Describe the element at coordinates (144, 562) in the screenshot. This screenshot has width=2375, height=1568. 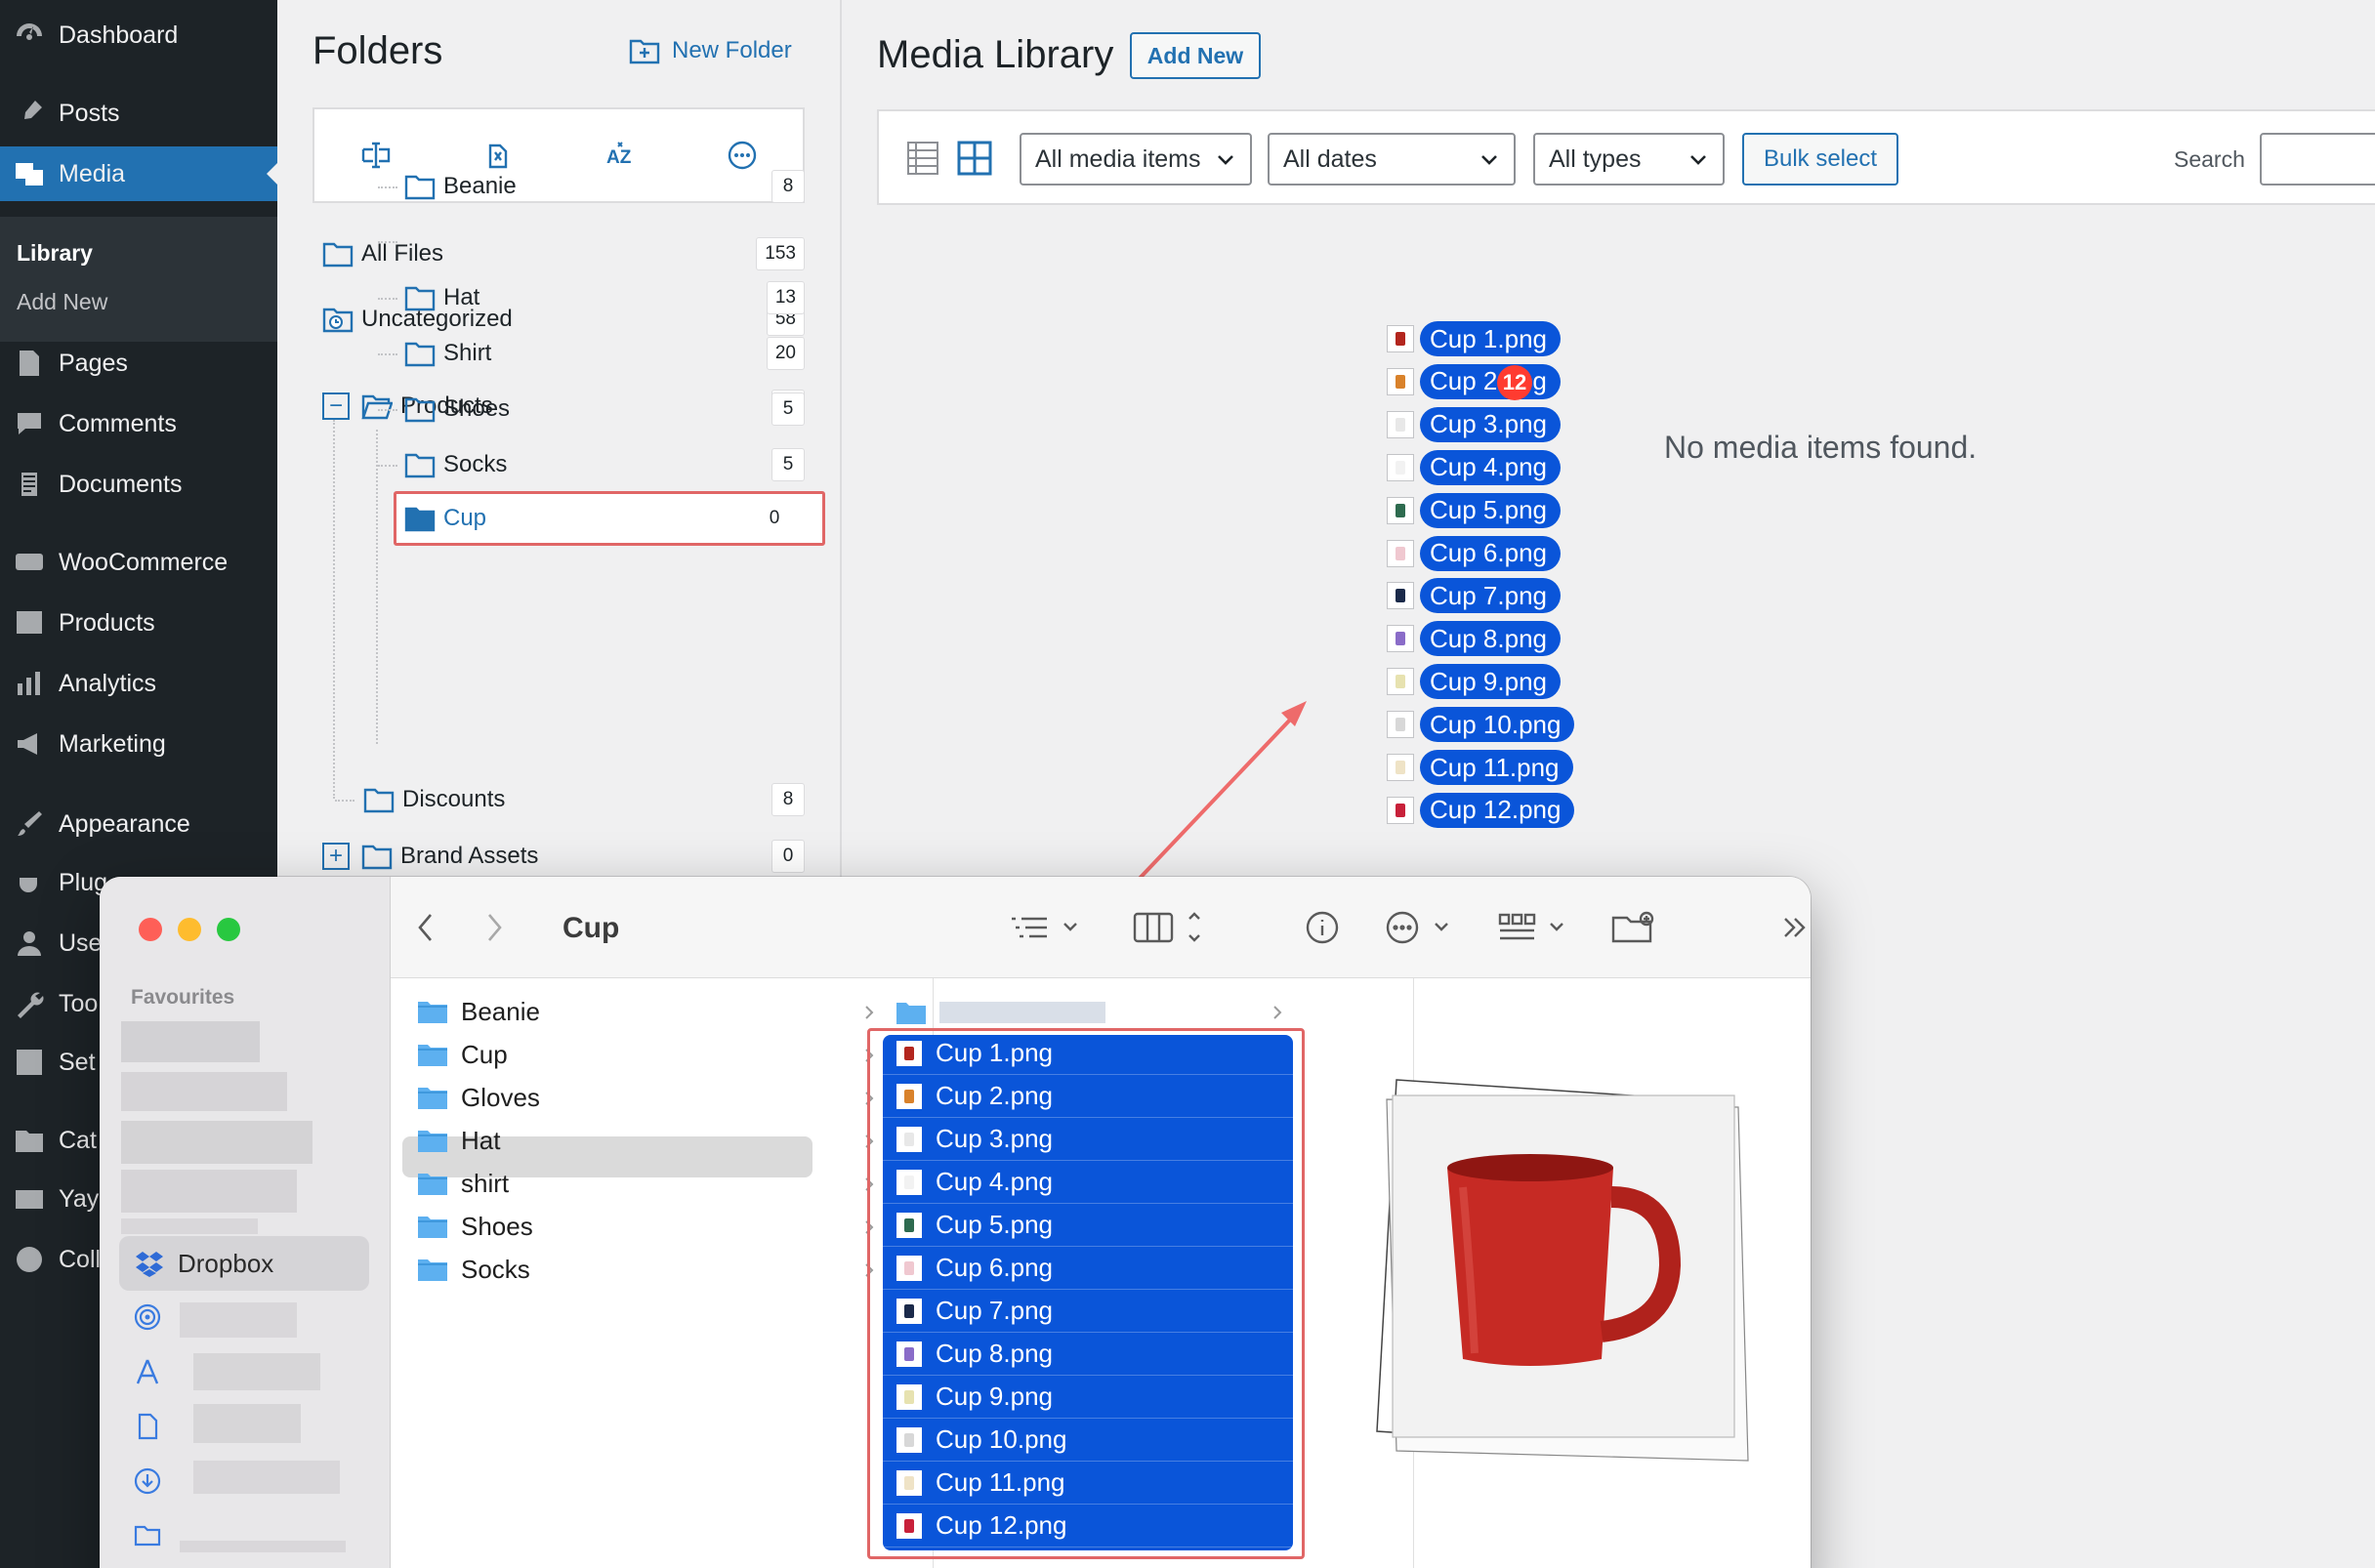
I see `menu-item-label: WooCommerce` at that location.